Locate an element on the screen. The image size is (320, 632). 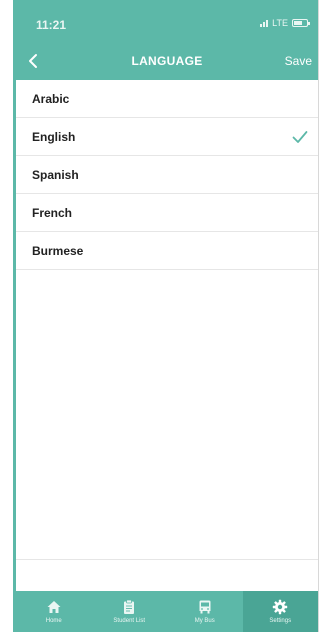
tab-settings: Settings is located at coordinates (280, 611).